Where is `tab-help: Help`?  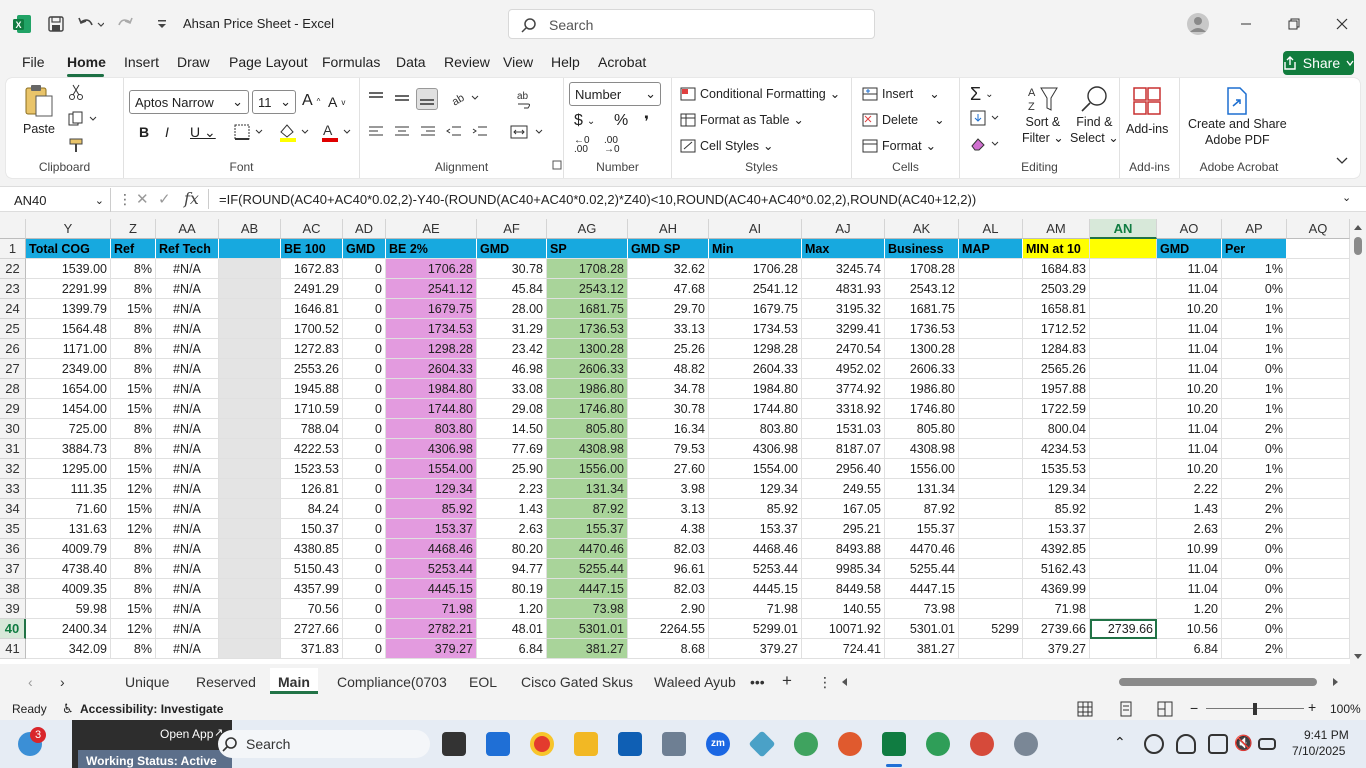 tab-help: Help is located at coordinates (565, 62).